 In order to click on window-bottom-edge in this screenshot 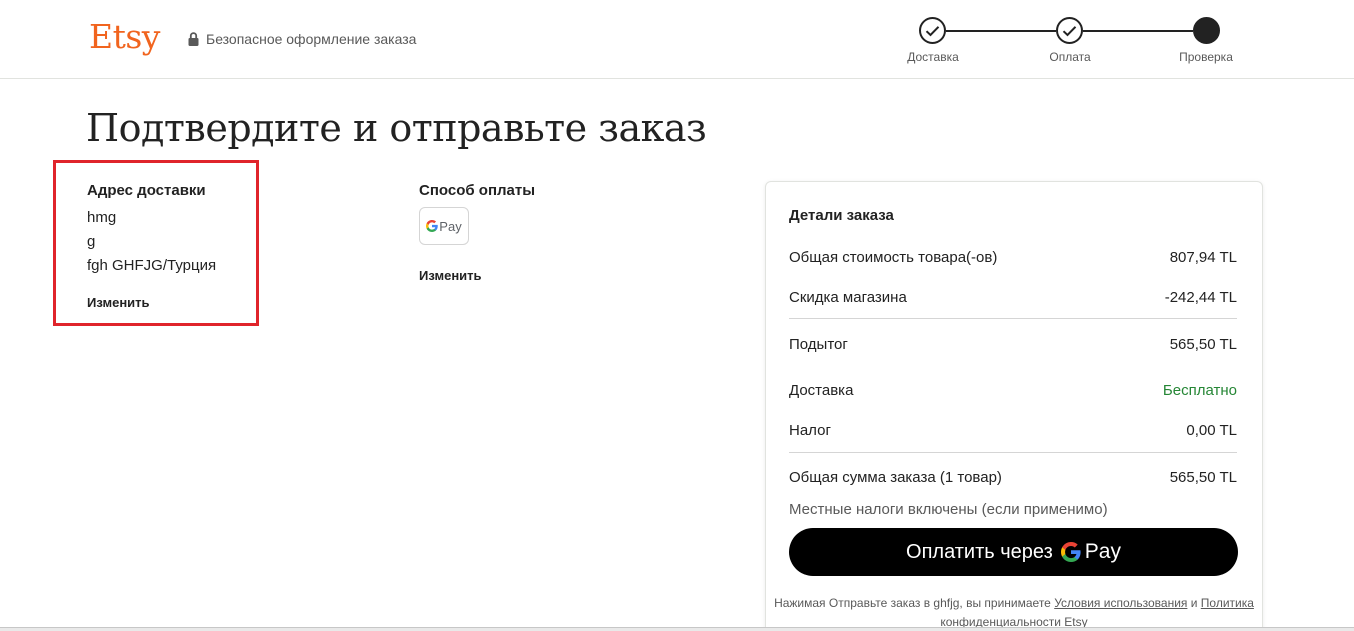, I will do `click(677, 629)`.